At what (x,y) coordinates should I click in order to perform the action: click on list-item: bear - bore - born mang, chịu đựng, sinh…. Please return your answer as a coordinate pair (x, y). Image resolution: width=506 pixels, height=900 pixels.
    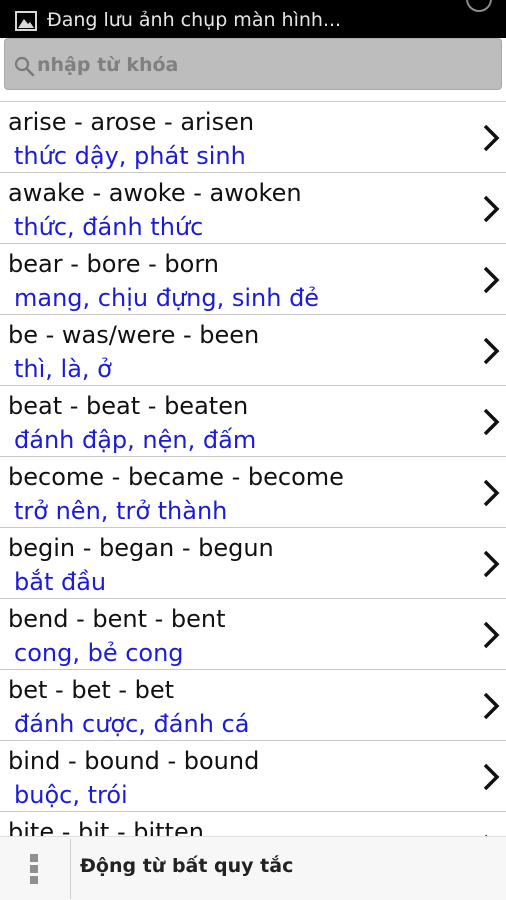
    Looking at the image, I should click on (253, 279).